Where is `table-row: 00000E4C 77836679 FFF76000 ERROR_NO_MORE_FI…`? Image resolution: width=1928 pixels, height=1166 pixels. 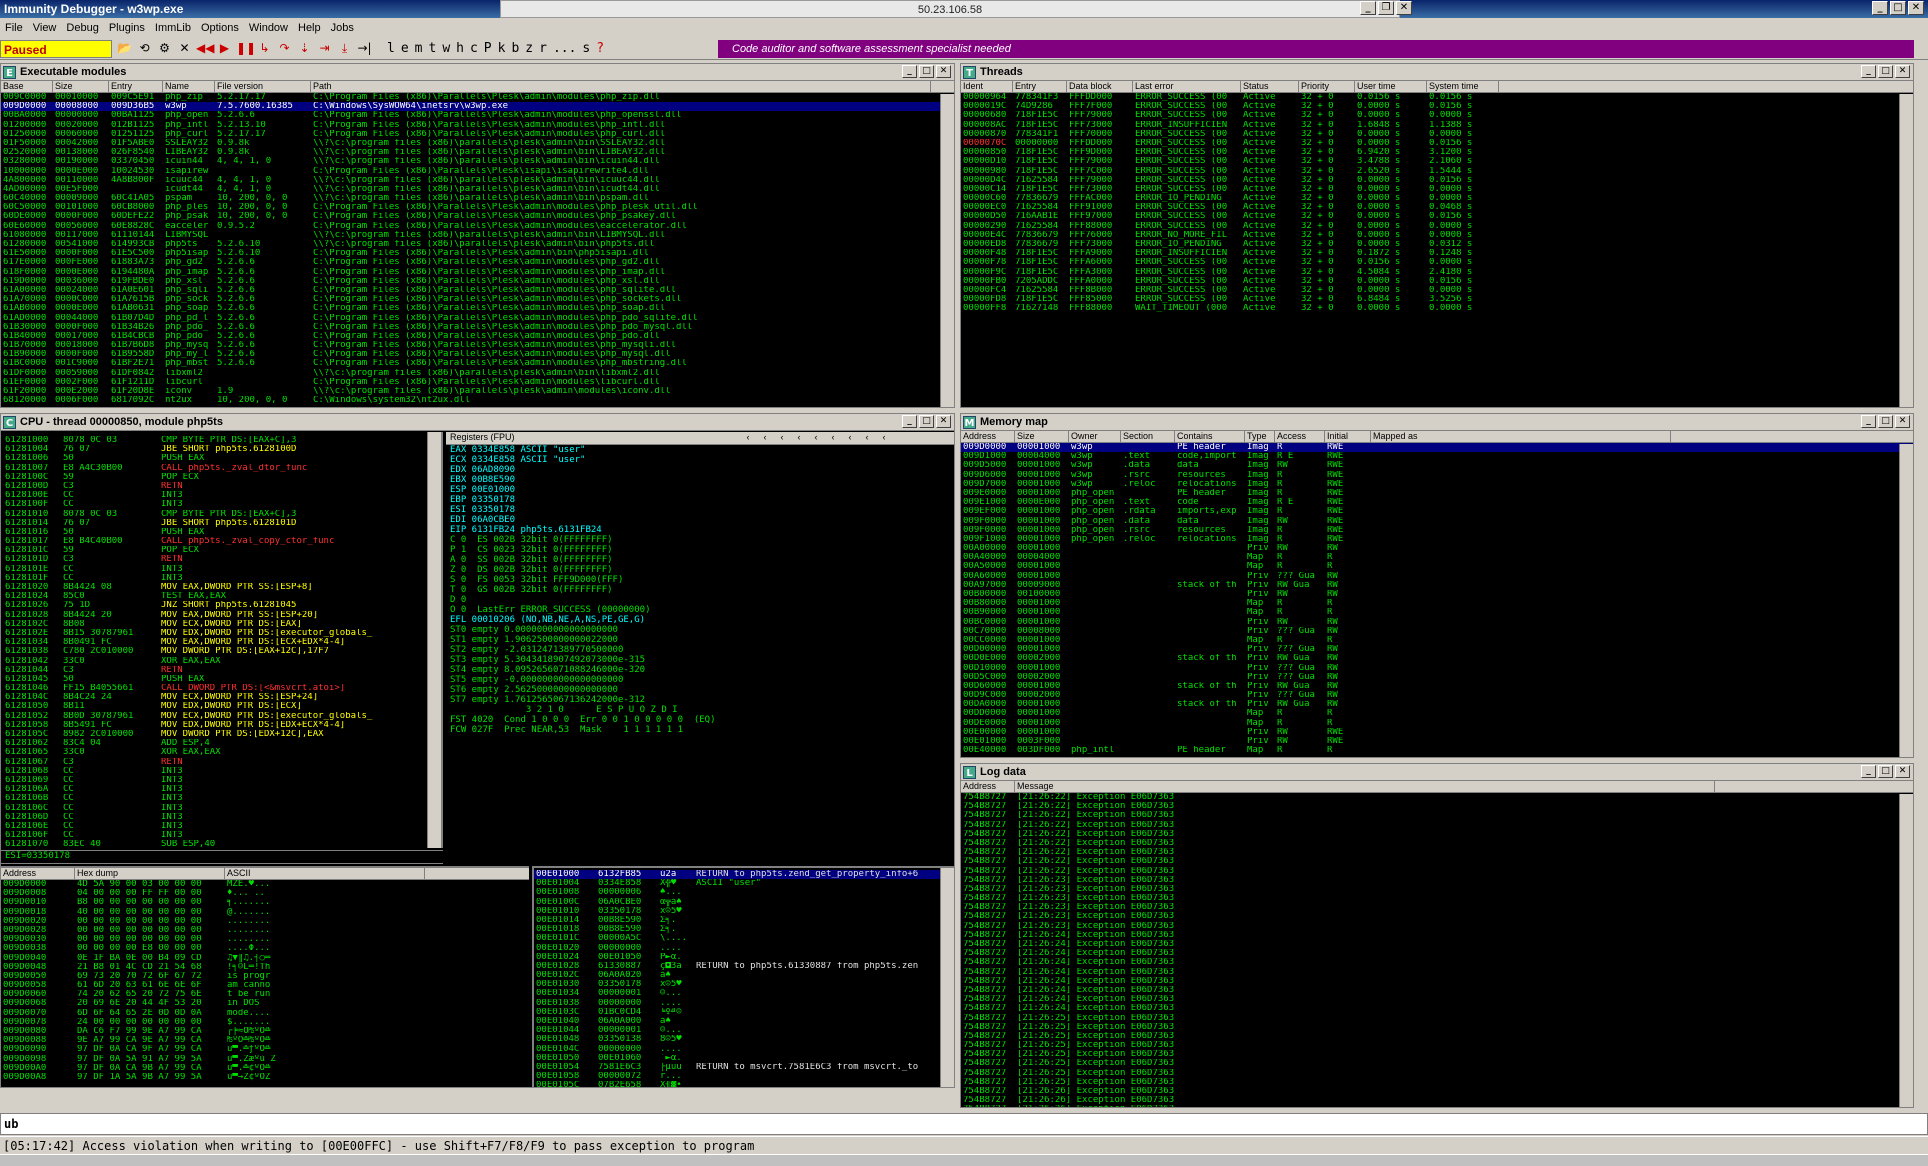 table-row: 00000E4C 77836679 FFF76000 ERROR_NO_MORE_FI… is located at coordinates (1437, 235).